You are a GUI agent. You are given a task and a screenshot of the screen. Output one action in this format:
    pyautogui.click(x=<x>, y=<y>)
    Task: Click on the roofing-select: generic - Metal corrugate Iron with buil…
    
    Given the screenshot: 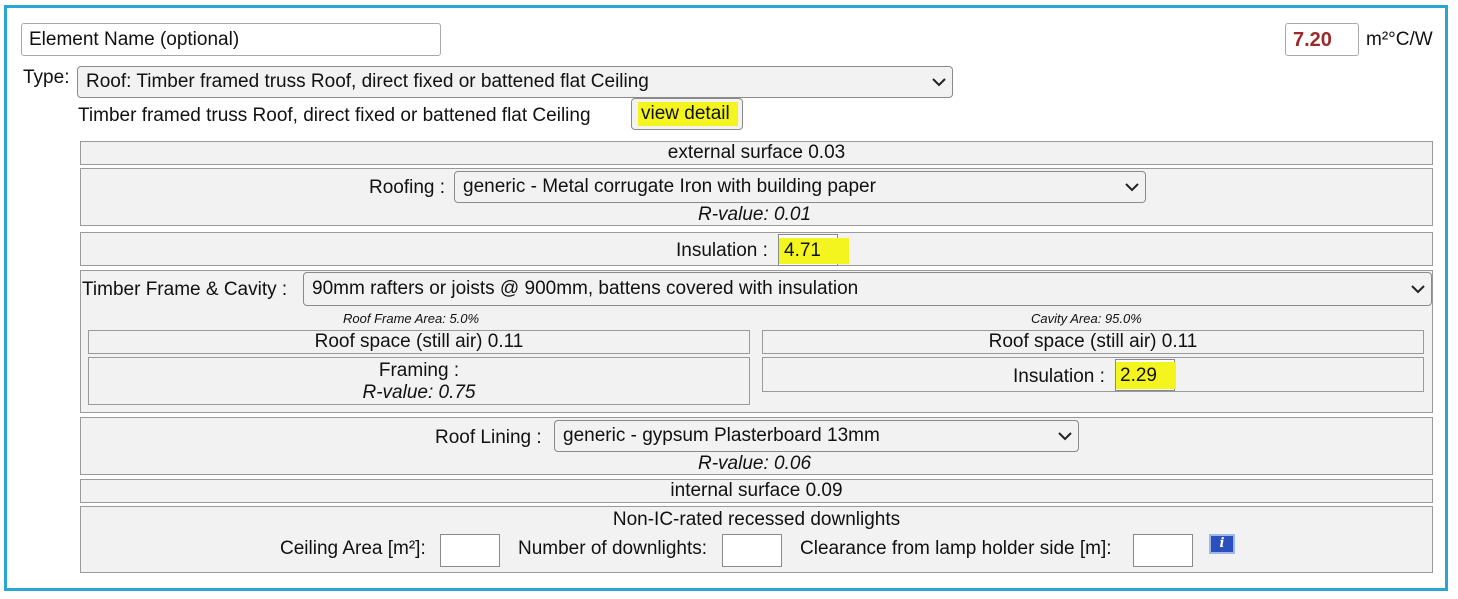 What is the action you would take?
    pyautogui.click(x=800, y=187)
    